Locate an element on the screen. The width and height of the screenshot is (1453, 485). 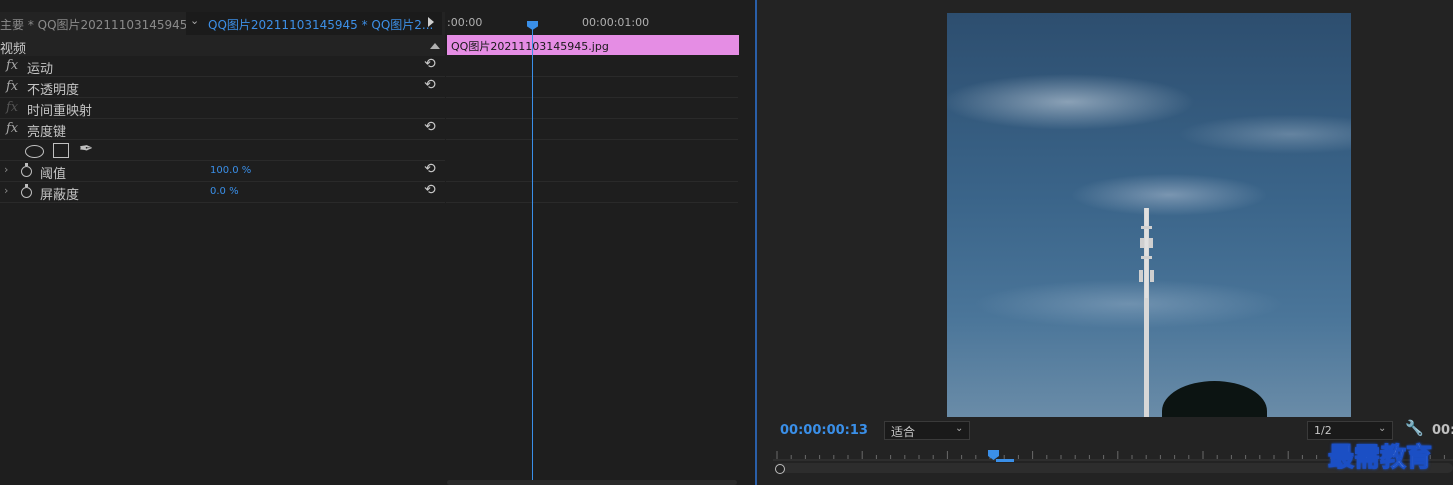
collapse-up-icon is located at coordinates (435, 46).